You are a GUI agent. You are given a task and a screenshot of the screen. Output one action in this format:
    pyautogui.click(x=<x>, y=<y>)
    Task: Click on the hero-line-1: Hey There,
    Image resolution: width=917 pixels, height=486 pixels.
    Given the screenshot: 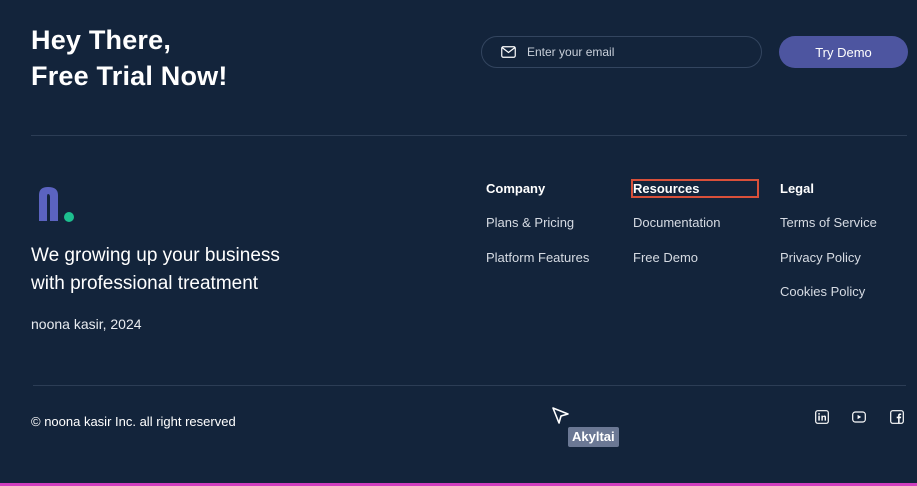 What is the action you would take?
    pyautogui.click(x=101, y=40)
    